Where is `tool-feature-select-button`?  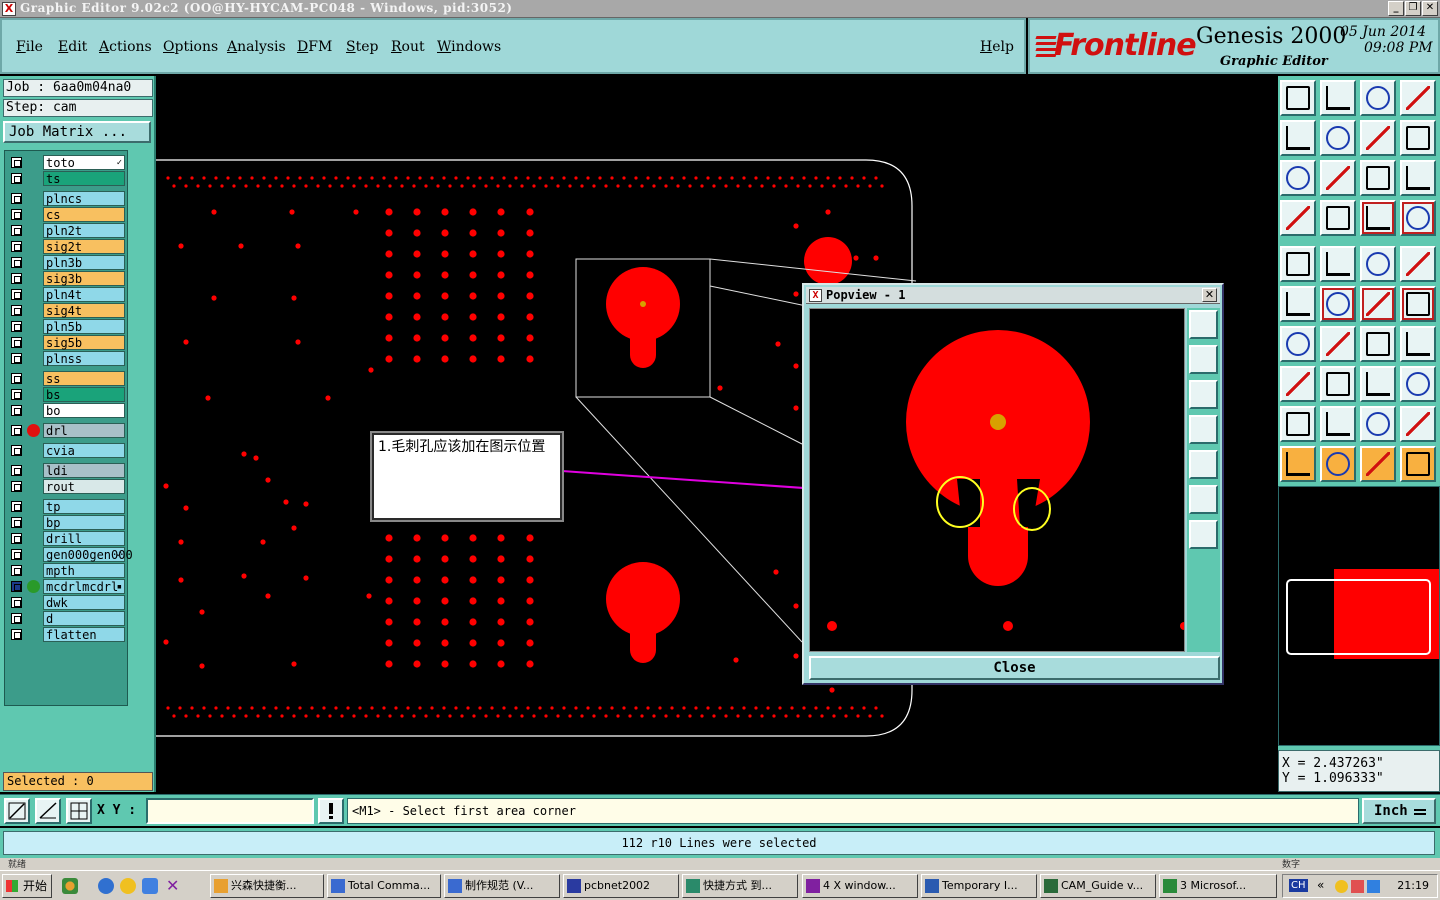
tool-feature-select-button is located at coordinates (1378, 218).